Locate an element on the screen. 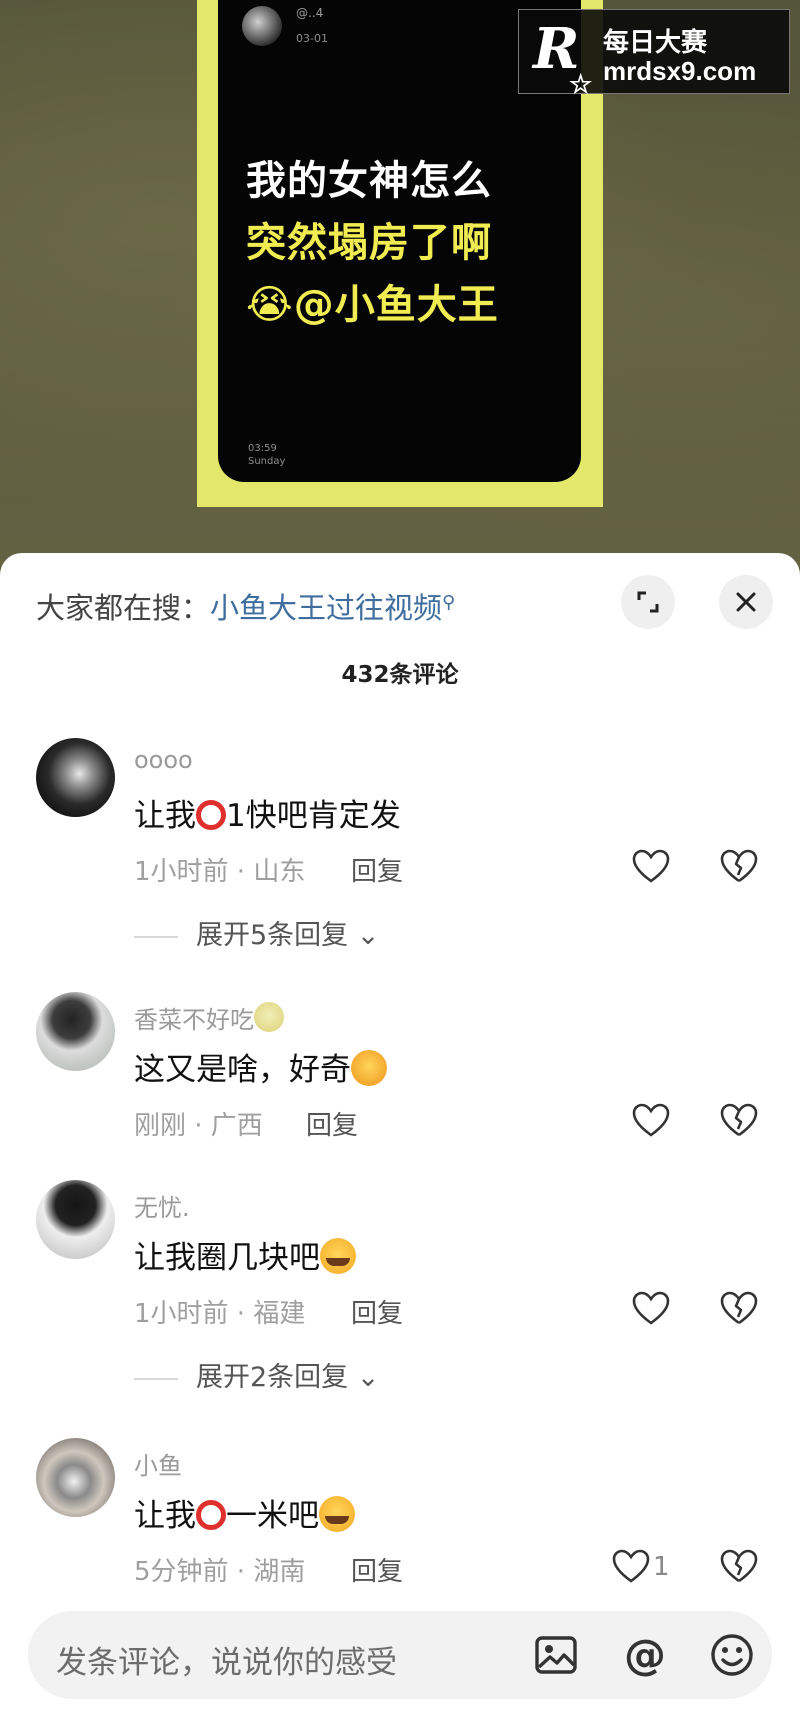 The image size is (800, 1715). video-headline: 我的女神怎么 突然塌房了啊 😭@小鱼大王 is located at coordinates (406, 243).